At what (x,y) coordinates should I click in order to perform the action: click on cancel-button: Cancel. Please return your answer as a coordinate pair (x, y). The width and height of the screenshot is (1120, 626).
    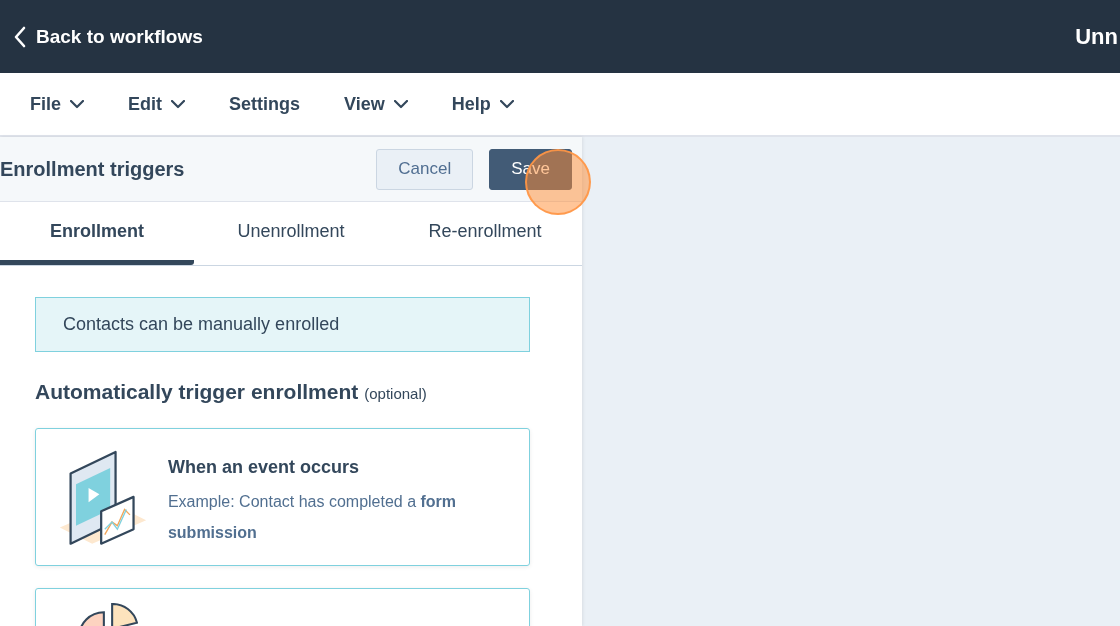
    Looking at the image, I should click on (425, 169).